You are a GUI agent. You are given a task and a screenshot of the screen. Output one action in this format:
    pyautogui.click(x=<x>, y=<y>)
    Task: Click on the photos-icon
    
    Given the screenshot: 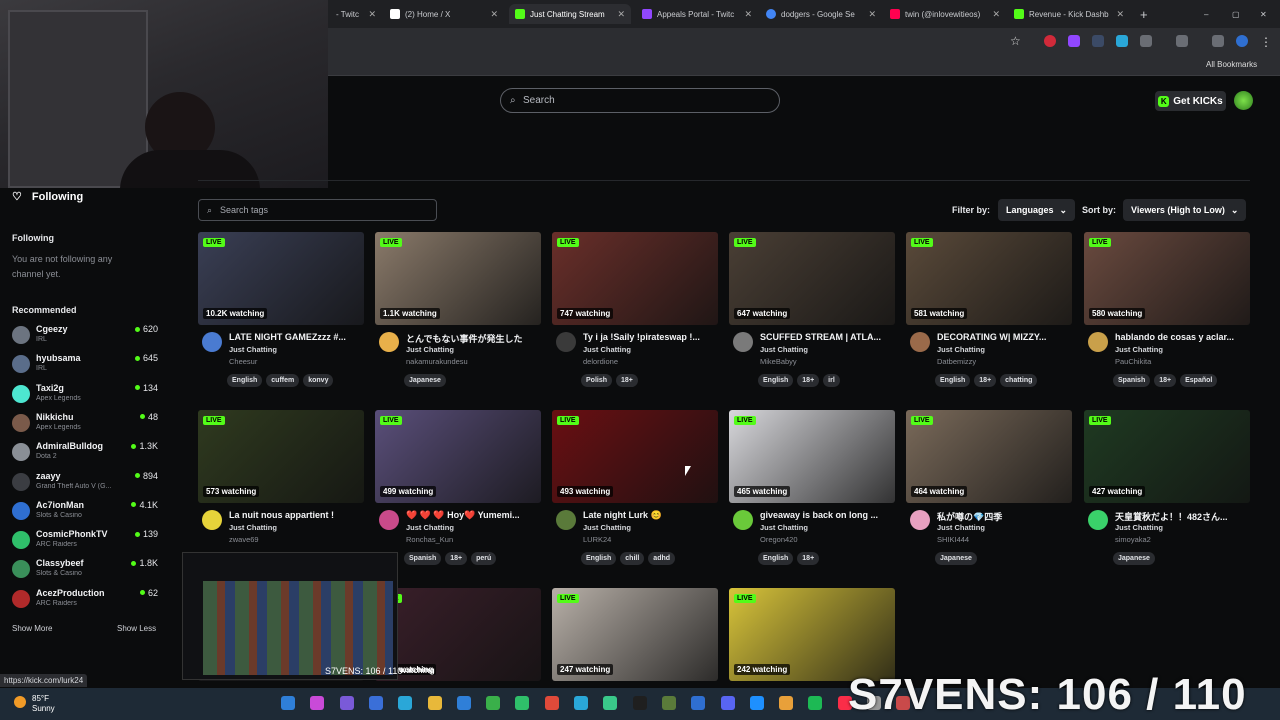 What is the action you would take?
    pyautogui.click(x=522, y=703)
    